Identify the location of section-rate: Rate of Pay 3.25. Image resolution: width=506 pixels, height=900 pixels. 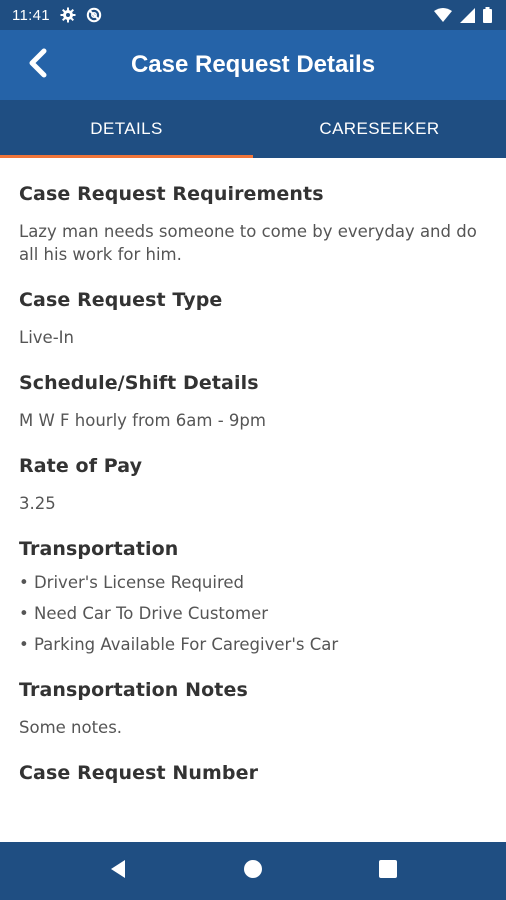
(253, 484).